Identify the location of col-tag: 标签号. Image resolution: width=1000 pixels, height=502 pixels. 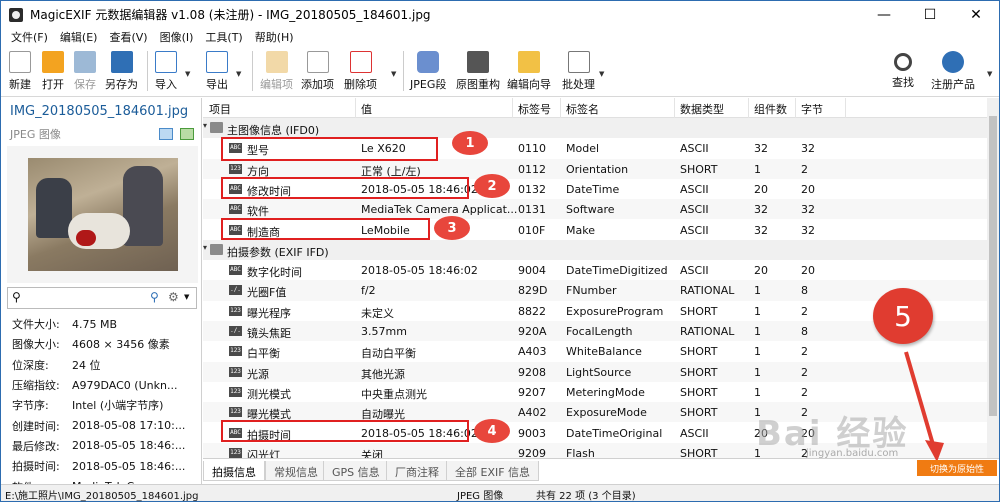
(534, 109).